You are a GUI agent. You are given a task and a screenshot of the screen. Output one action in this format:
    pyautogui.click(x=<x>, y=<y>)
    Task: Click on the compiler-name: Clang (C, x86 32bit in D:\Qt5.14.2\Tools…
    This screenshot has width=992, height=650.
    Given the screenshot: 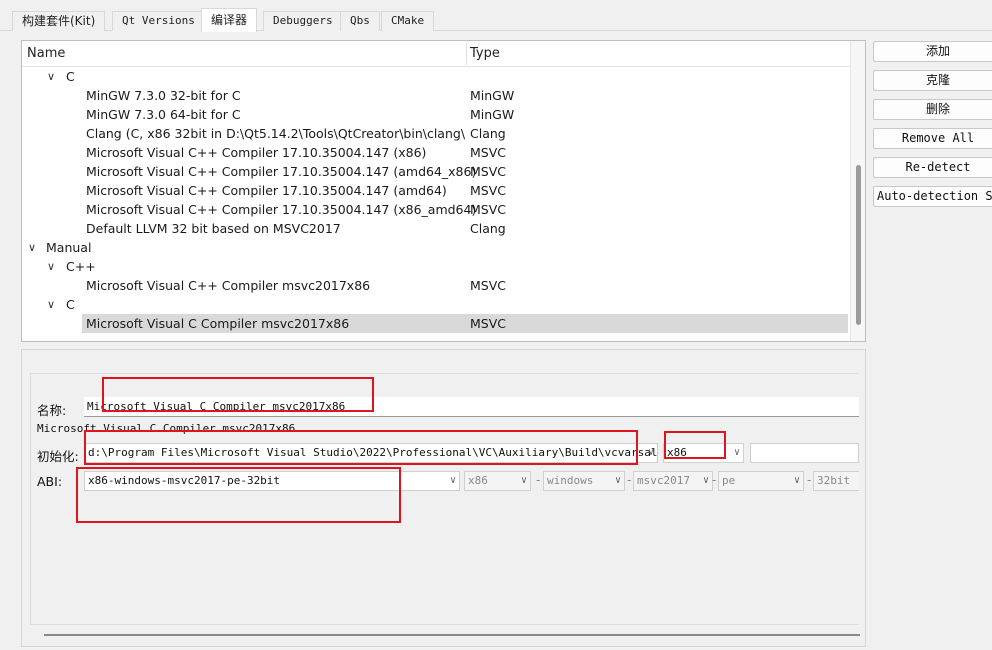 What is the action you would take?
    pyautogui.click(x=276, y=133)
    